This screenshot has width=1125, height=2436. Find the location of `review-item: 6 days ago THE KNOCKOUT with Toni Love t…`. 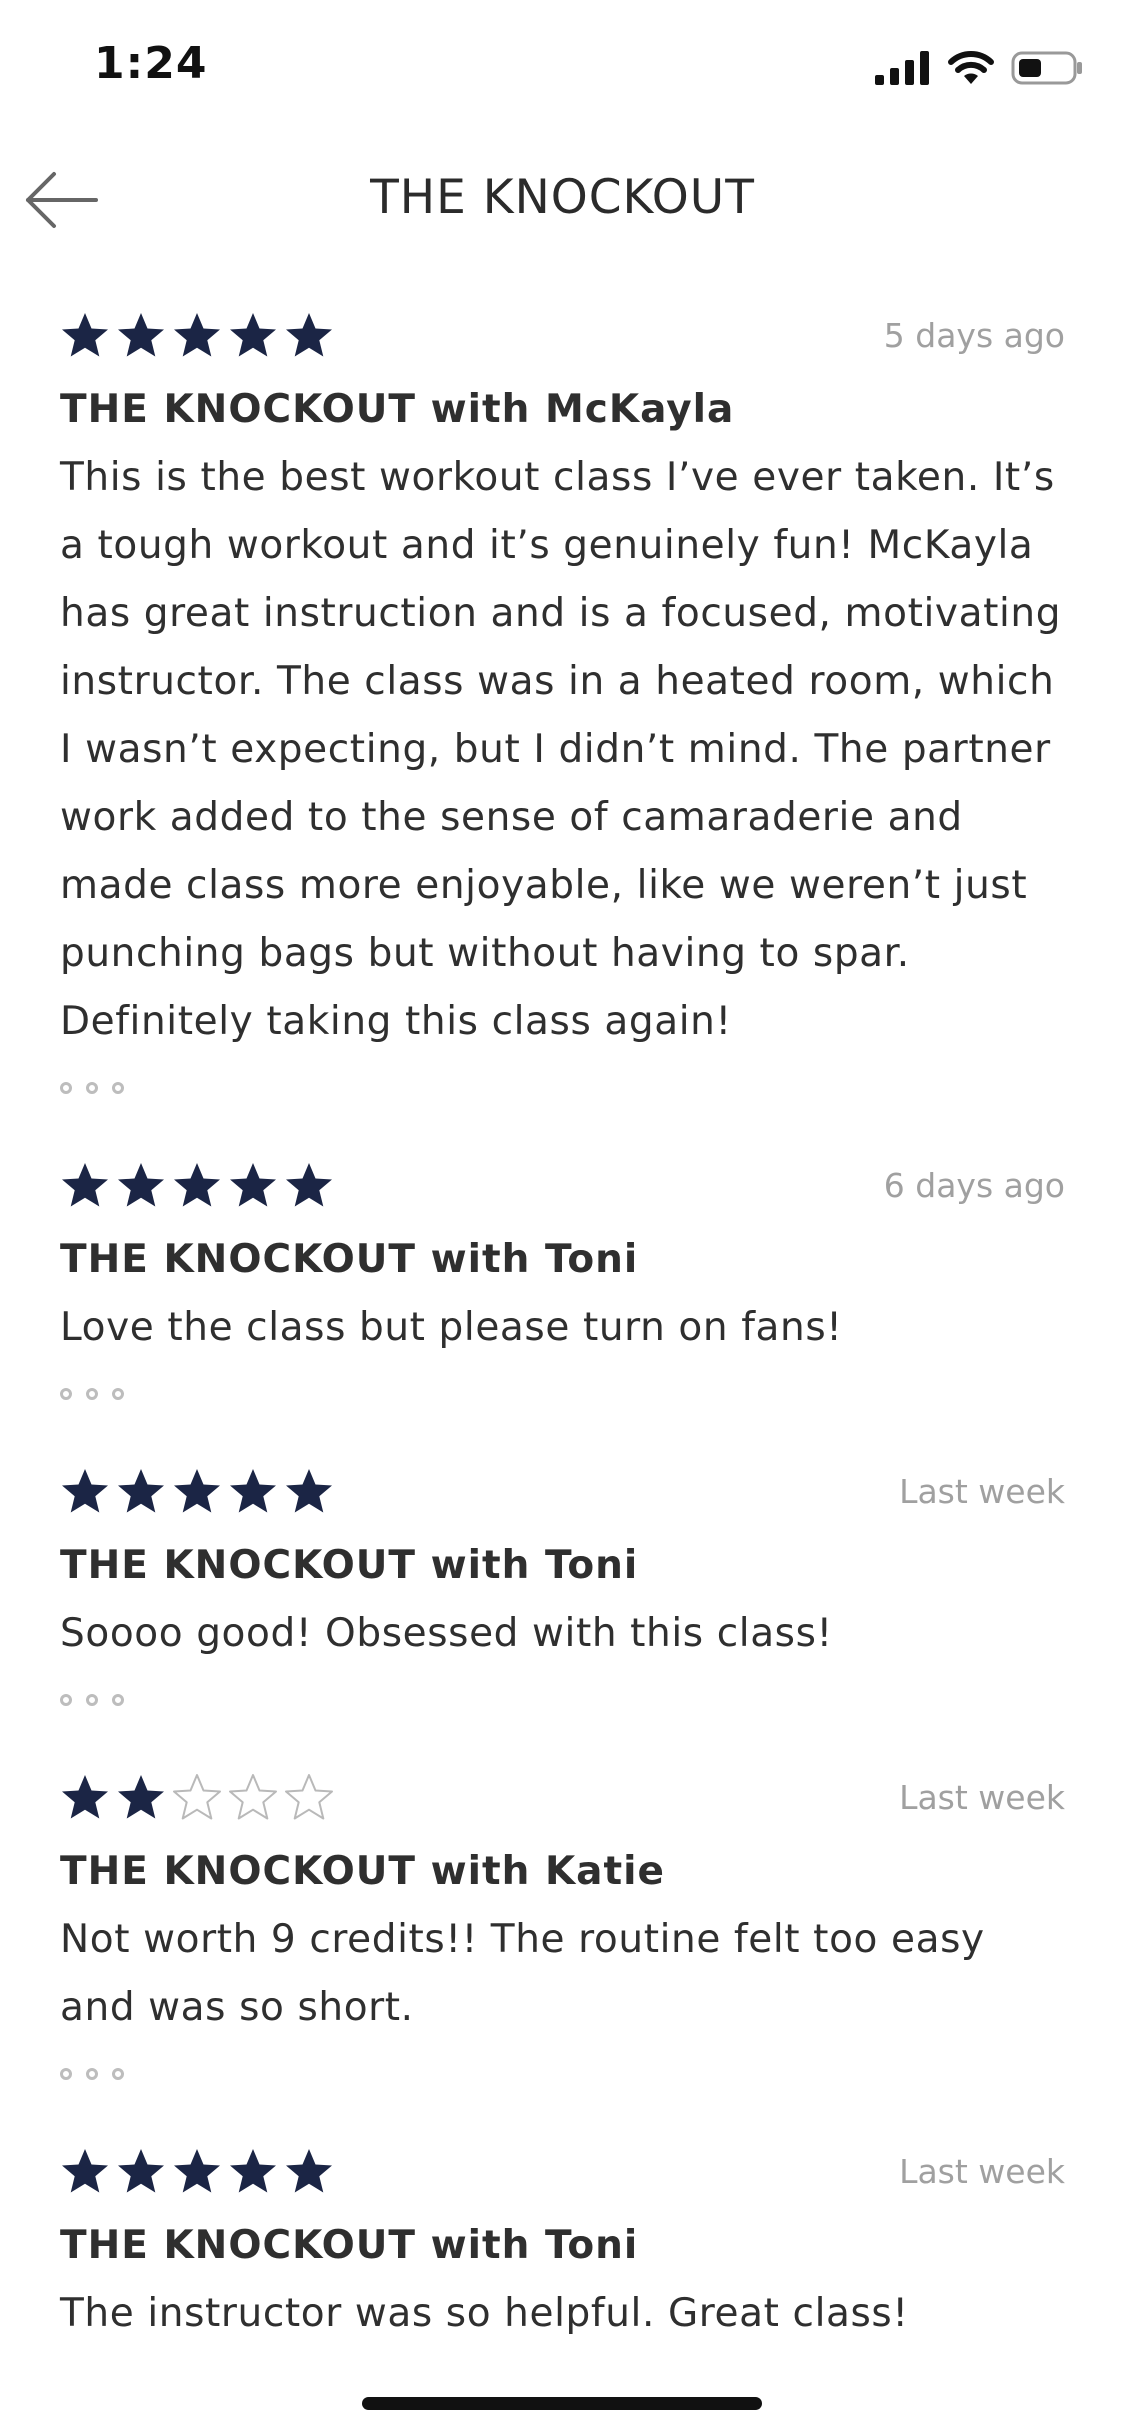

review-item: 6 days ago THE KNOCKOUT with Toni Love t… is located at coordinates (562, 1278).